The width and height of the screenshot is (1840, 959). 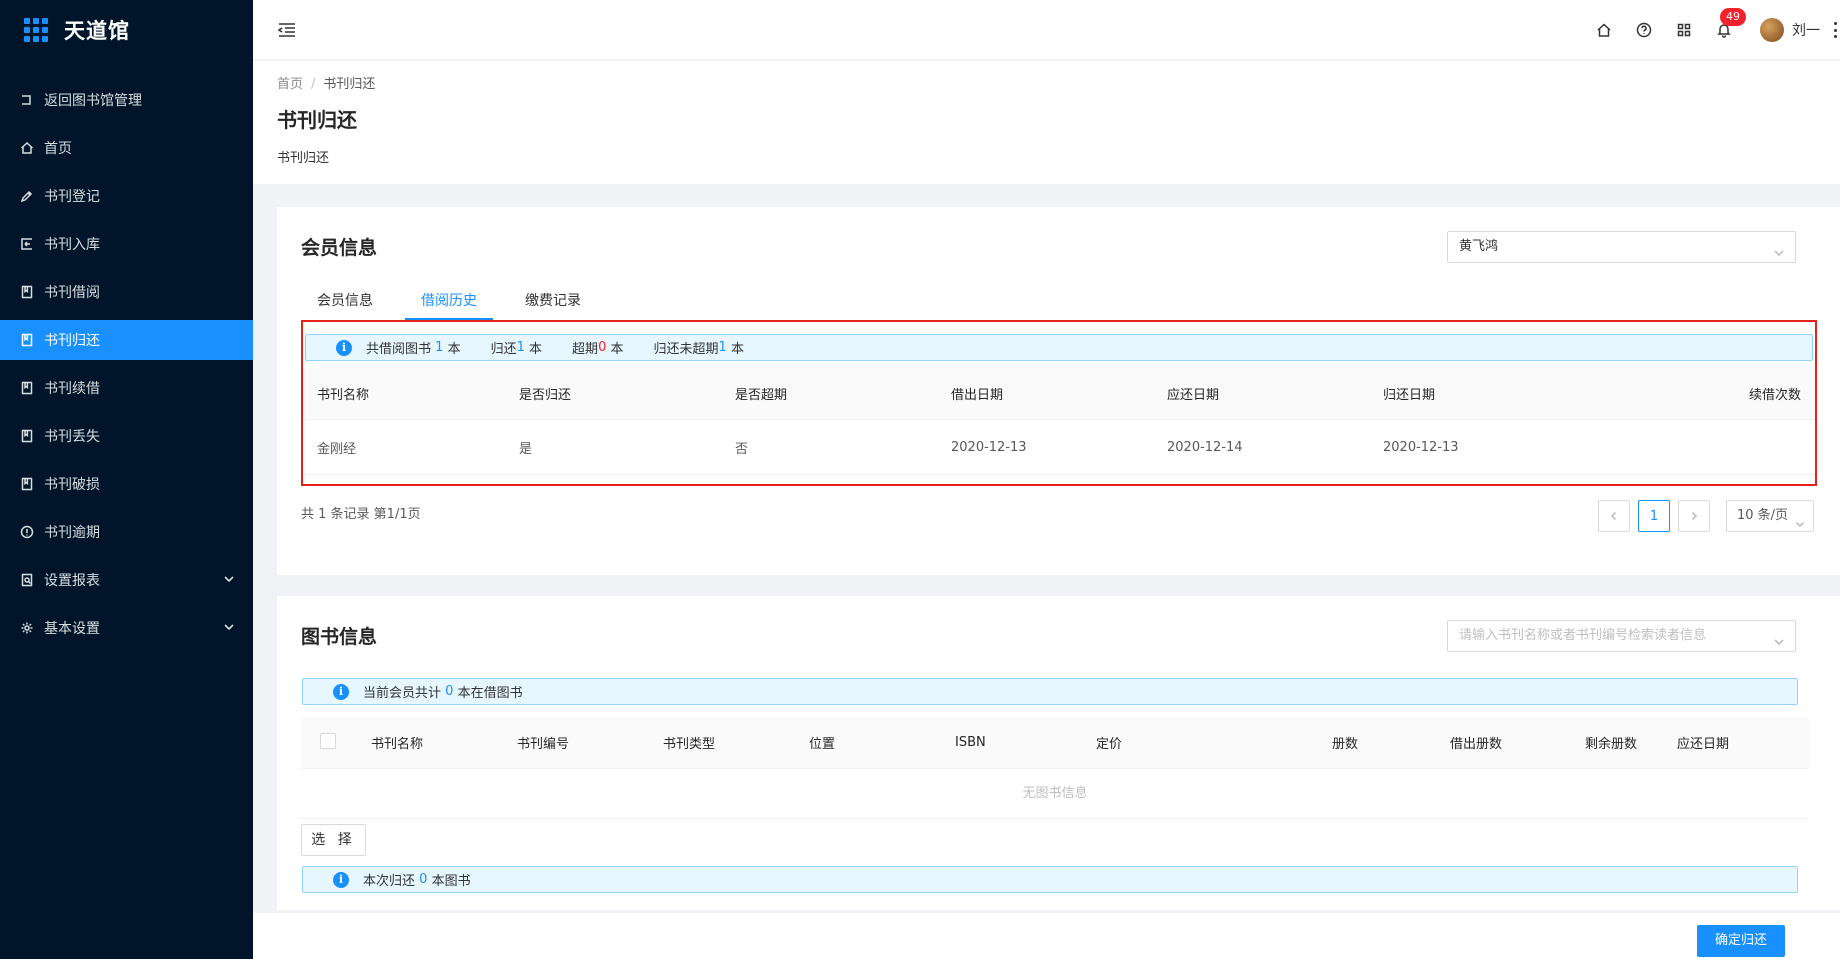 I want to click on sidebar-item-stock-in: 书刊入库, so click(x=126, y=244).